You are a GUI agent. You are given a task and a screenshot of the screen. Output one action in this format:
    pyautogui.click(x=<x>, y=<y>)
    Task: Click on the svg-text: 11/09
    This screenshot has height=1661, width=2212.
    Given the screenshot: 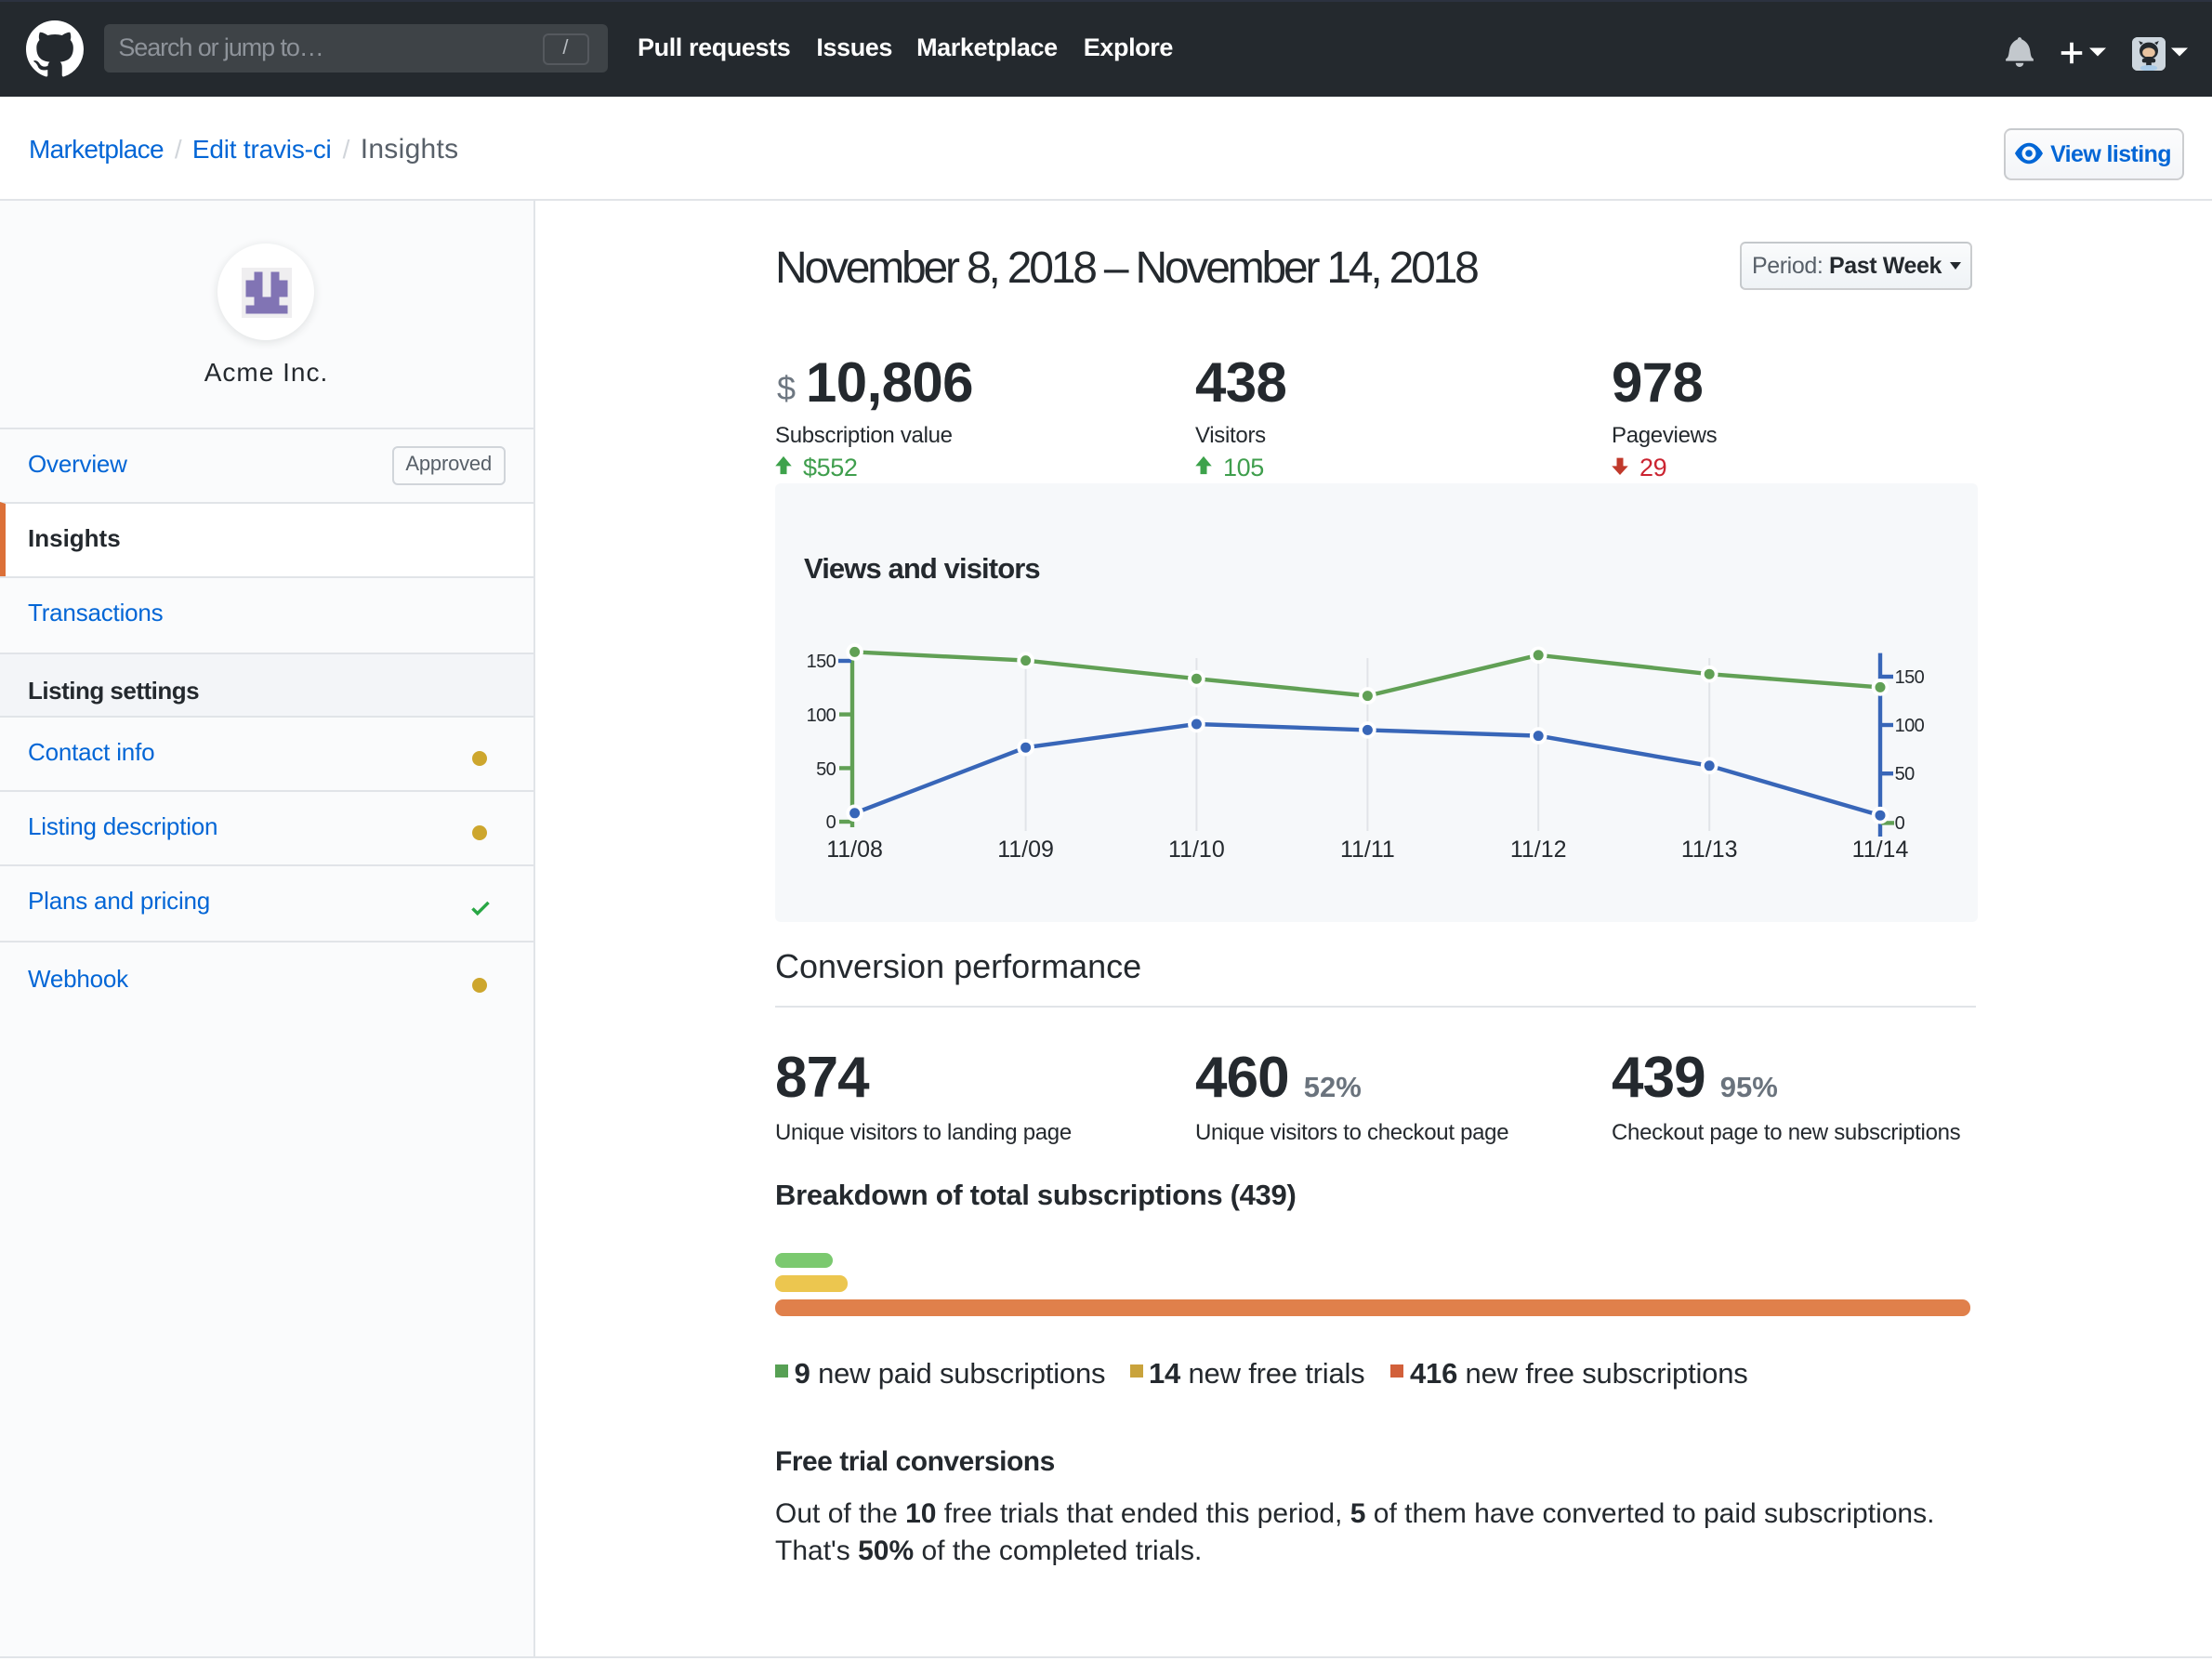 What is the action you would take?
    pyautogui.click(x=1025, y=850)
    